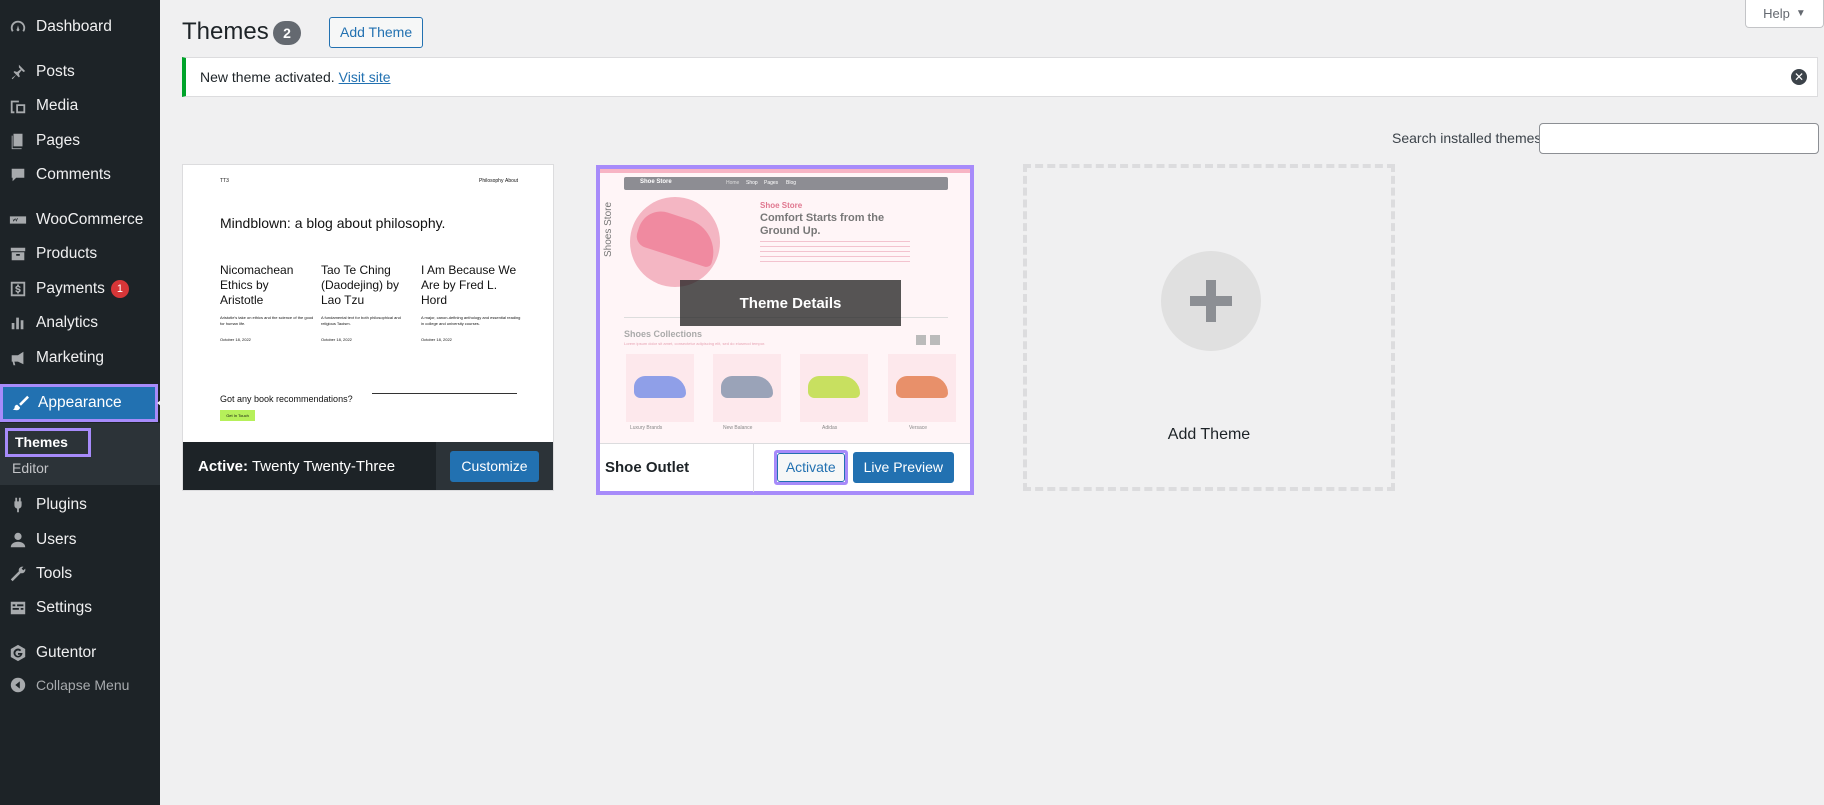 This screenshot has width=1824, height=805. Describe the element at coordinates (608, 229) in the screenshot. I see `preview-vertical-text: Shoes Store` at that location.